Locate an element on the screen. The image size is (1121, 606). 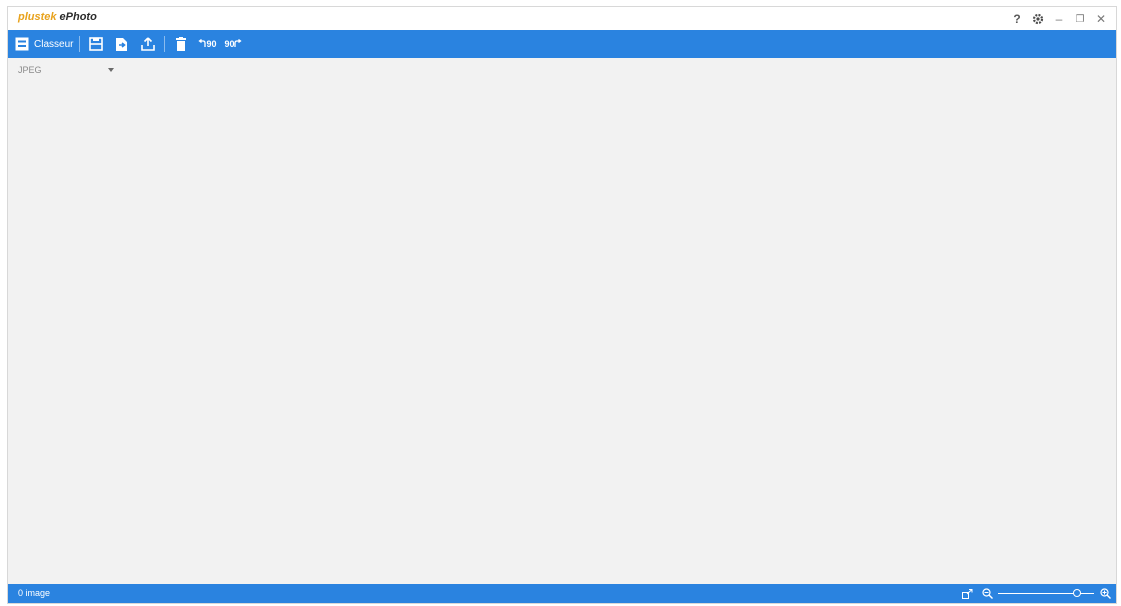
minimize-button: – is located at coordinates (1059, 19).